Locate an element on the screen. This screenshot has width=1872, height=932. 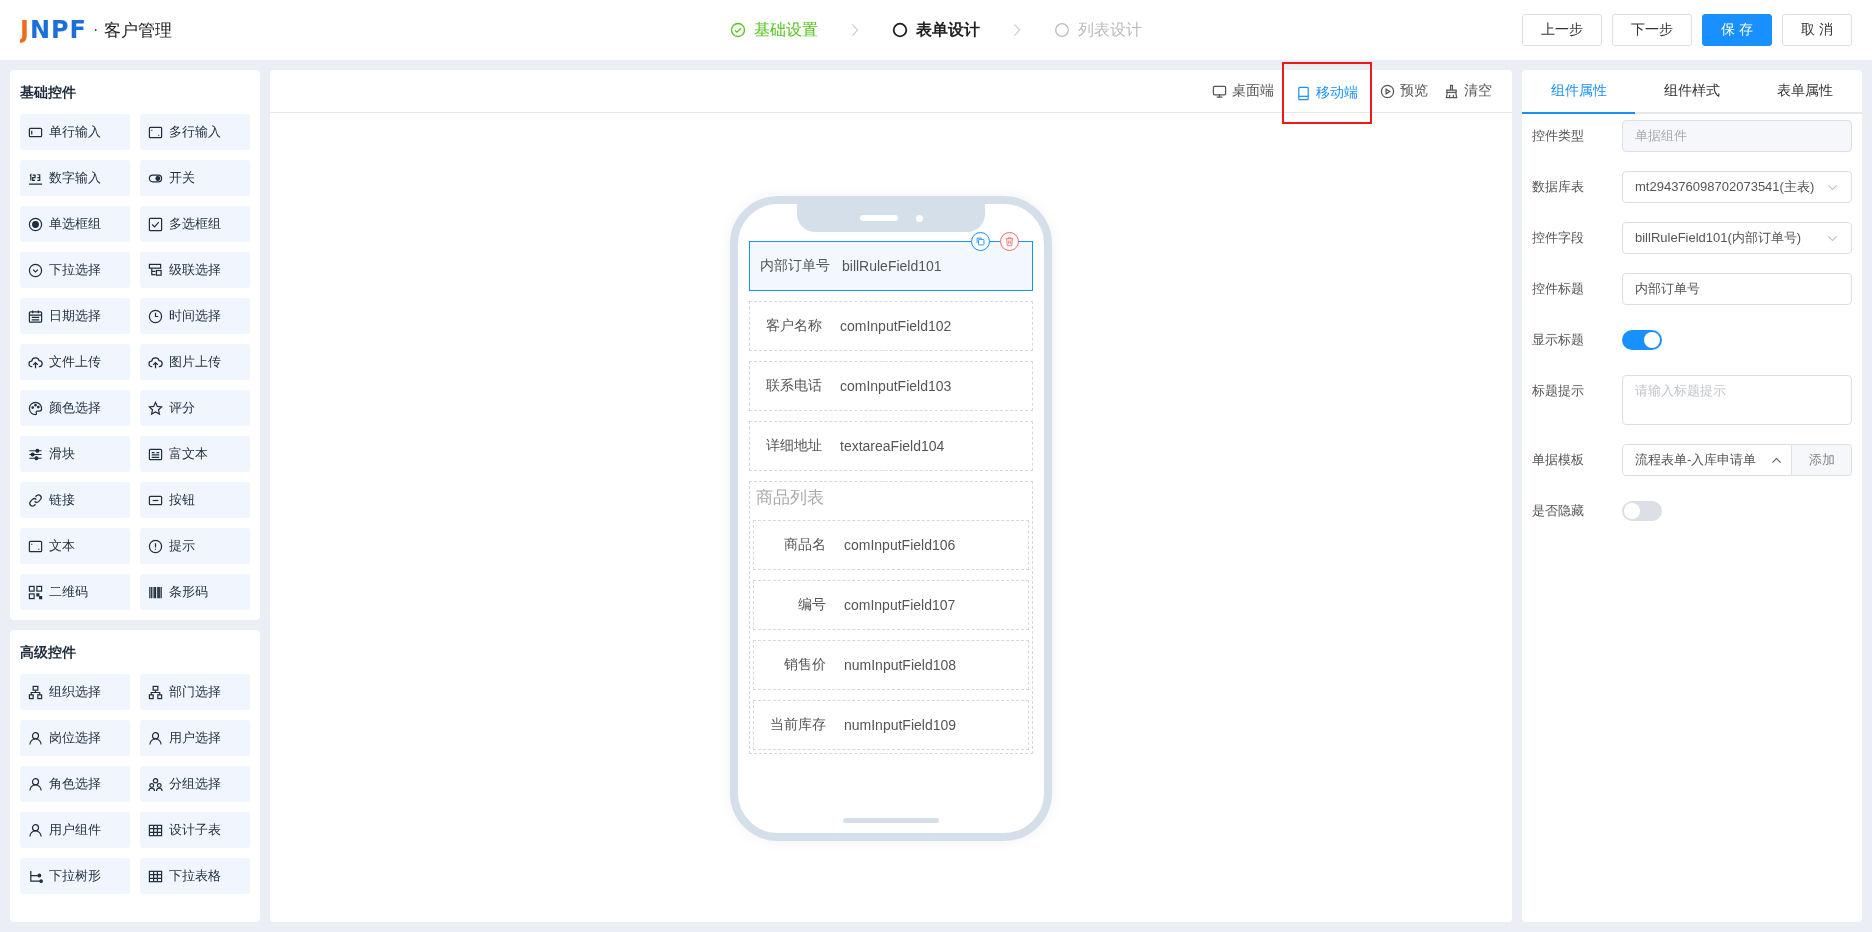
check-circle-icon is located at coordinates (738, 30).